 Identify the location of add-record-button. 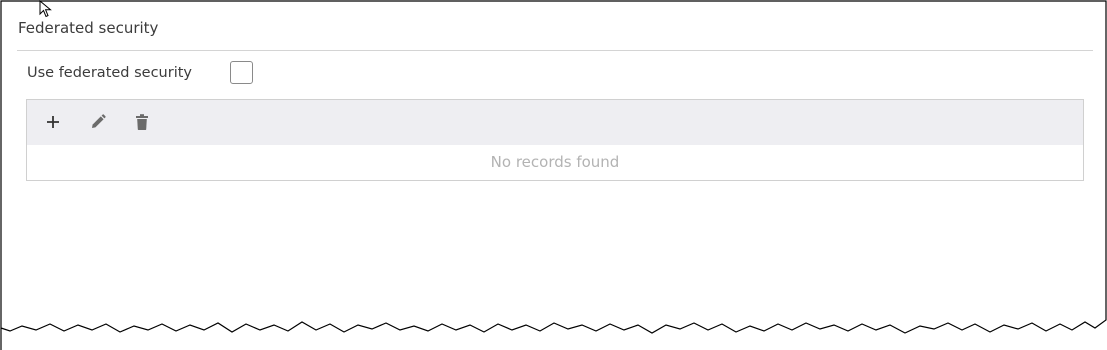
(53, 122).